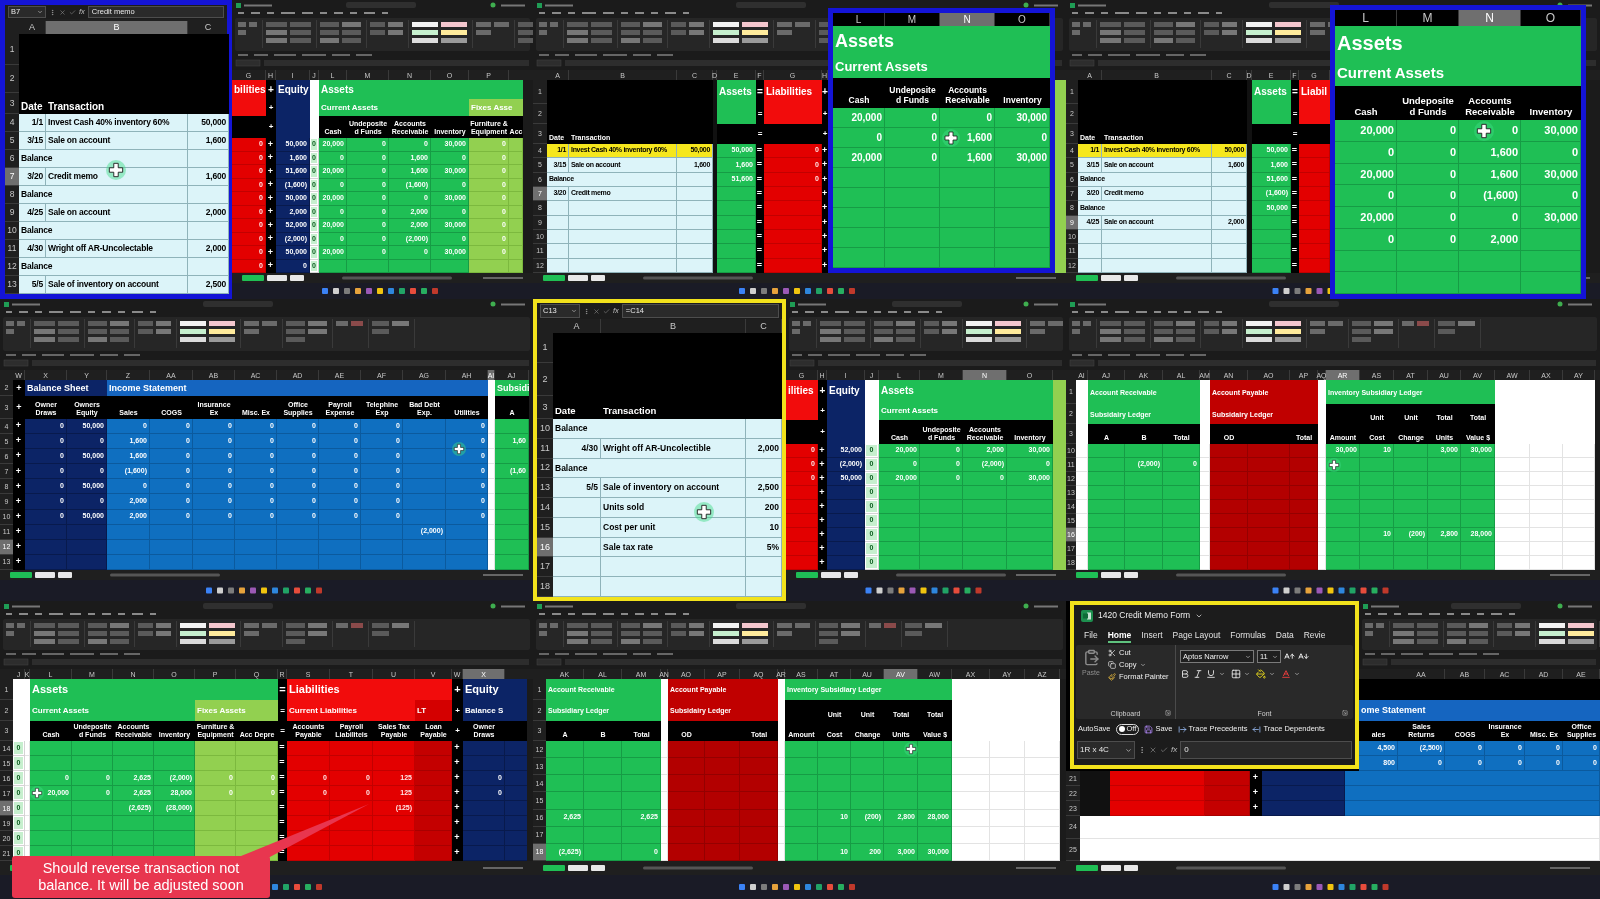  Describe the element at coordinates (1314, 636) in the screenshot. I see `ribbon-tab: Revie` at that location.